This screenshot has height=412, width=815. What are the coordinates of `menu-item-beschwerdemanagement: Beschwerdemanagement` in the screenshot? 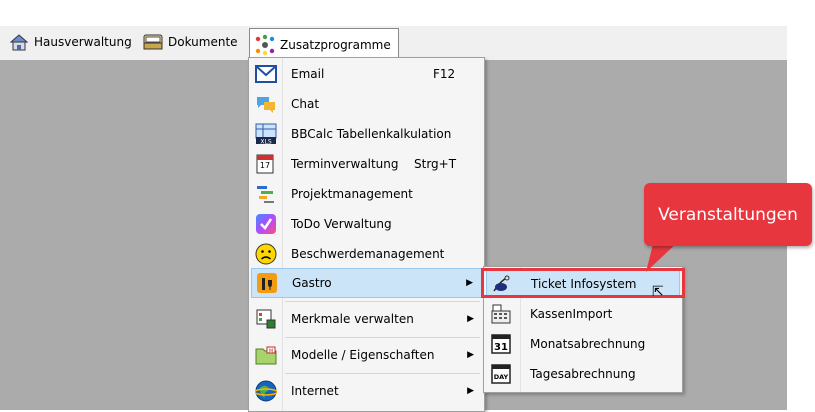 It's located at (366, 254).